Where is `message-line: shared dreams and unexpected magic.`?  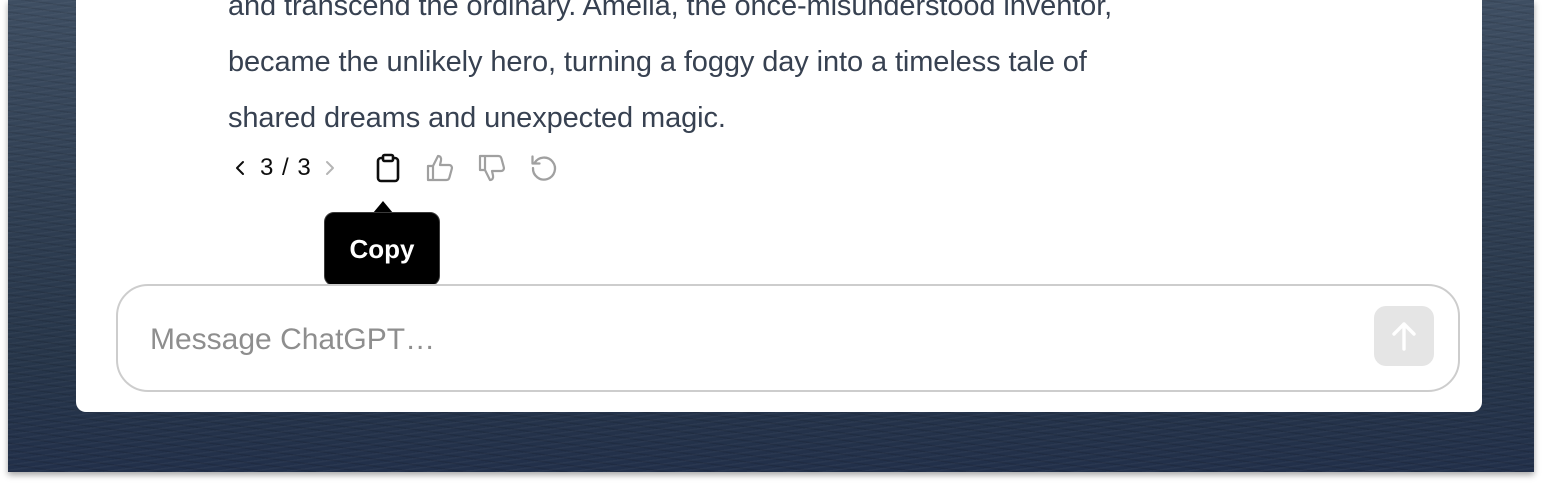 message-line: shared dreams and unexpected magic. is located at coordinates (477, 118).